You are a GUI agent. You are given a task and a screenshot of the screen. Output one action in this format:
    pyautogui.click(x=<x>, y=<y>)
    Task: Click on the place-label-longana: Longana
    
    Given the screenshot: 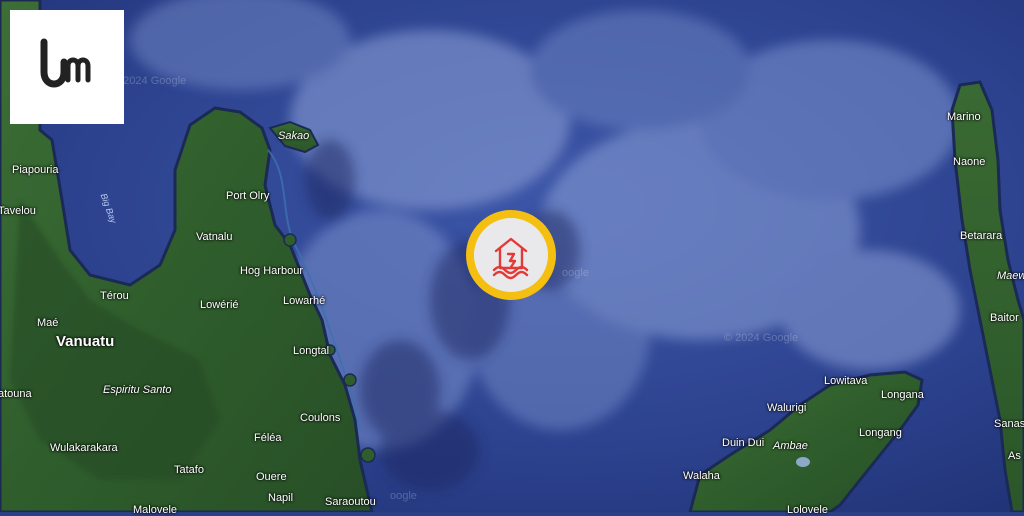 What is the action you would take?
    pyautogui.click(x=902, y=395)
    